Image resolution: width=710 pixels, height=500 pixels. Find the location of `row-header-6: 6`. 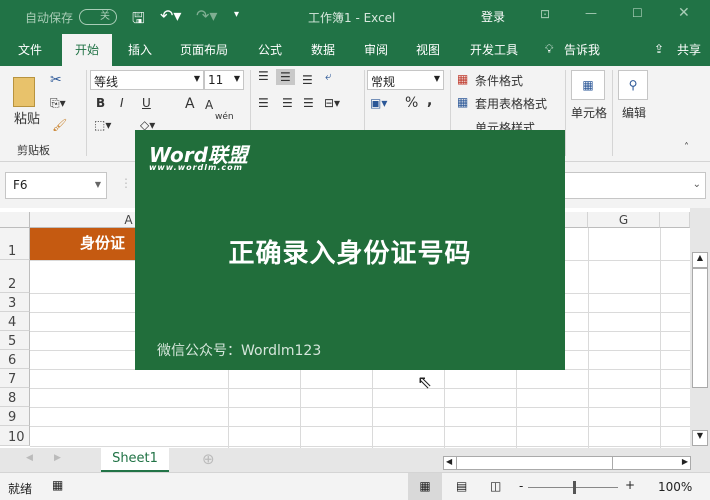

row-header-6: 6 is located at coordinates (15, 359).